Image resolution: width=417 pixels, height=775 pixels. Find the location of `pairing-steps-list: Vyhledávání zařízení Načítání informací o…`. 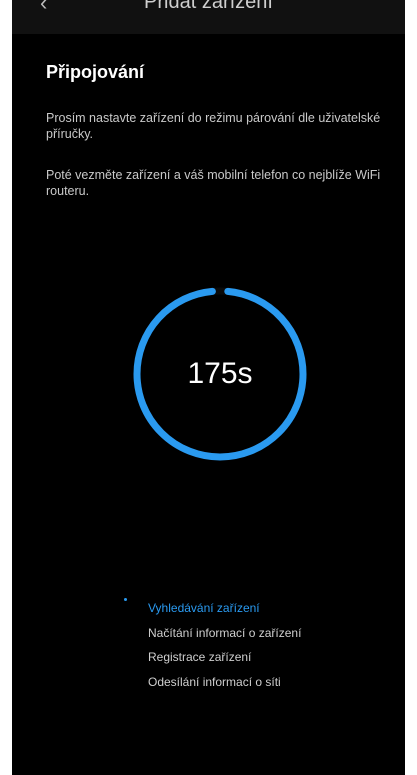

pairing-steps-list: Vyhledávání zařízení Načítání informací o… is located at coordinates (212, 648).